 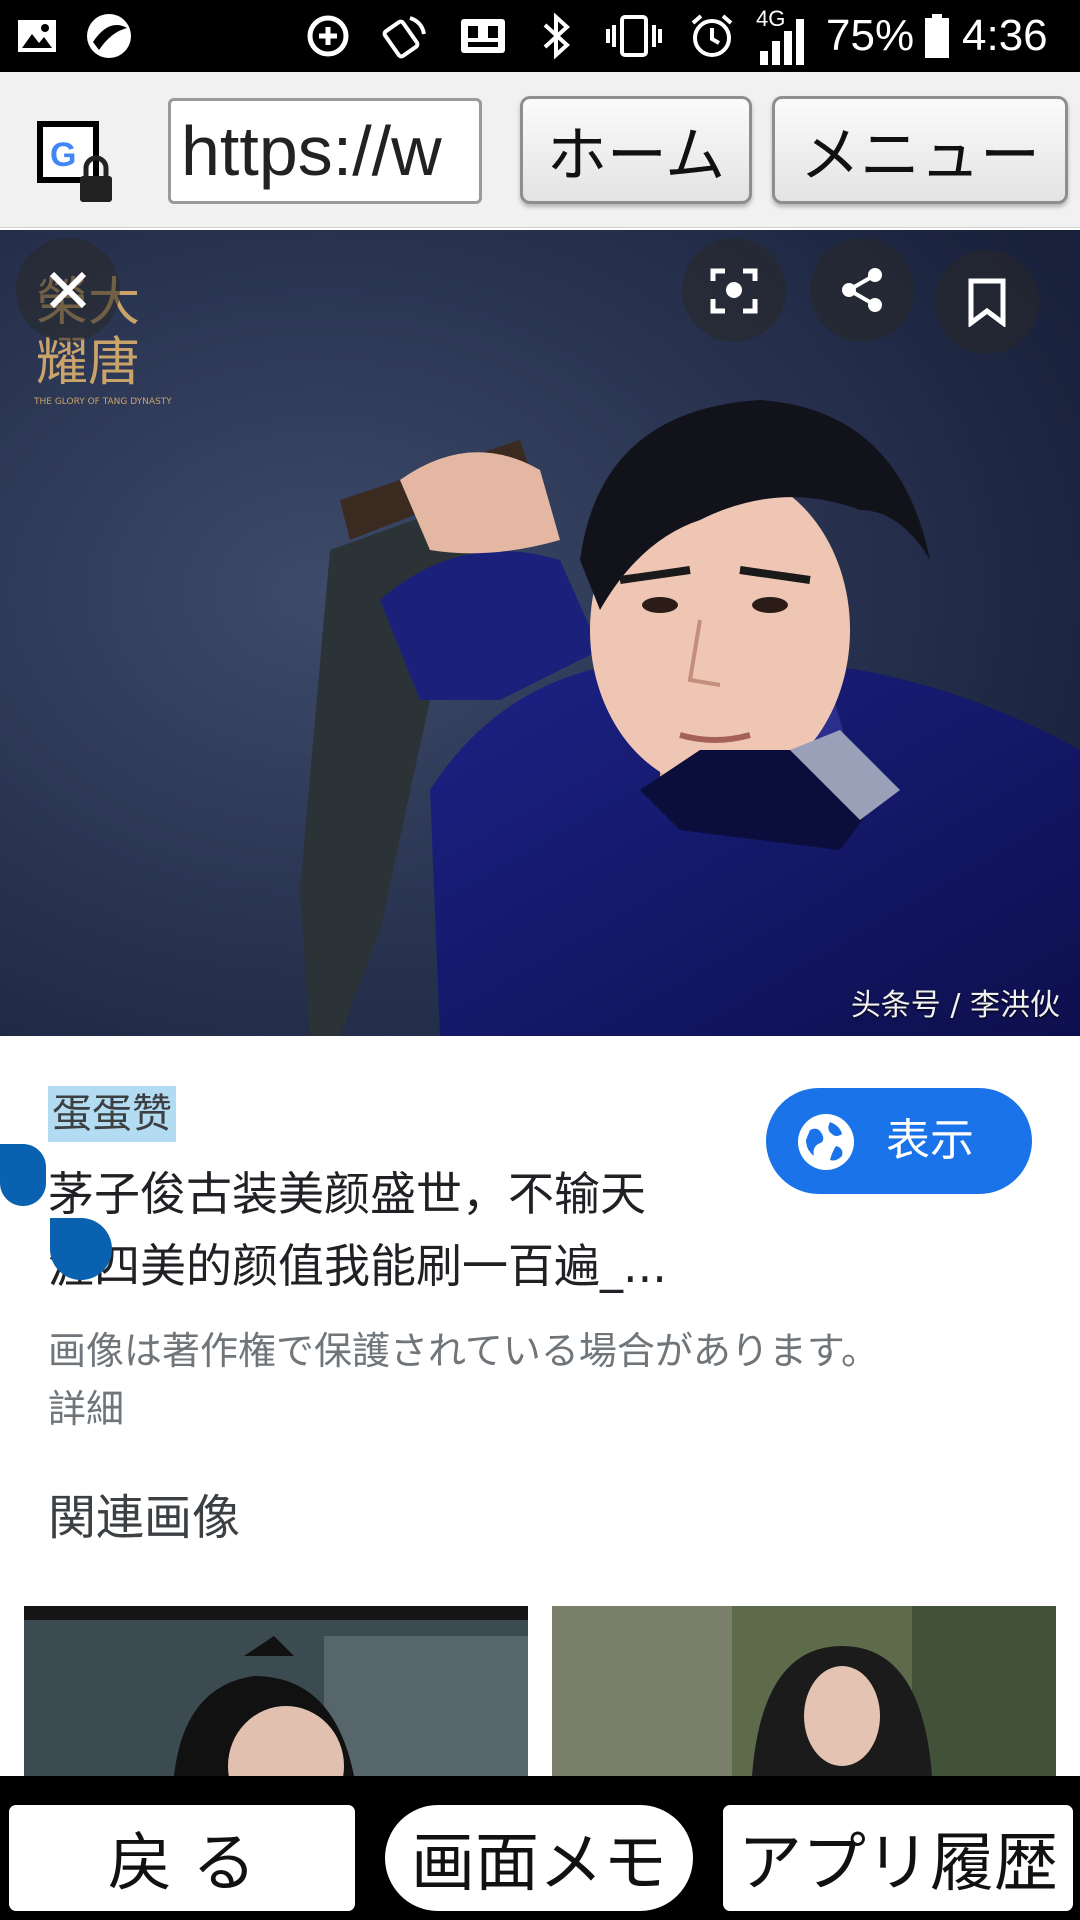 I want to click on data-saver-icon, so click(x=328, y=36).